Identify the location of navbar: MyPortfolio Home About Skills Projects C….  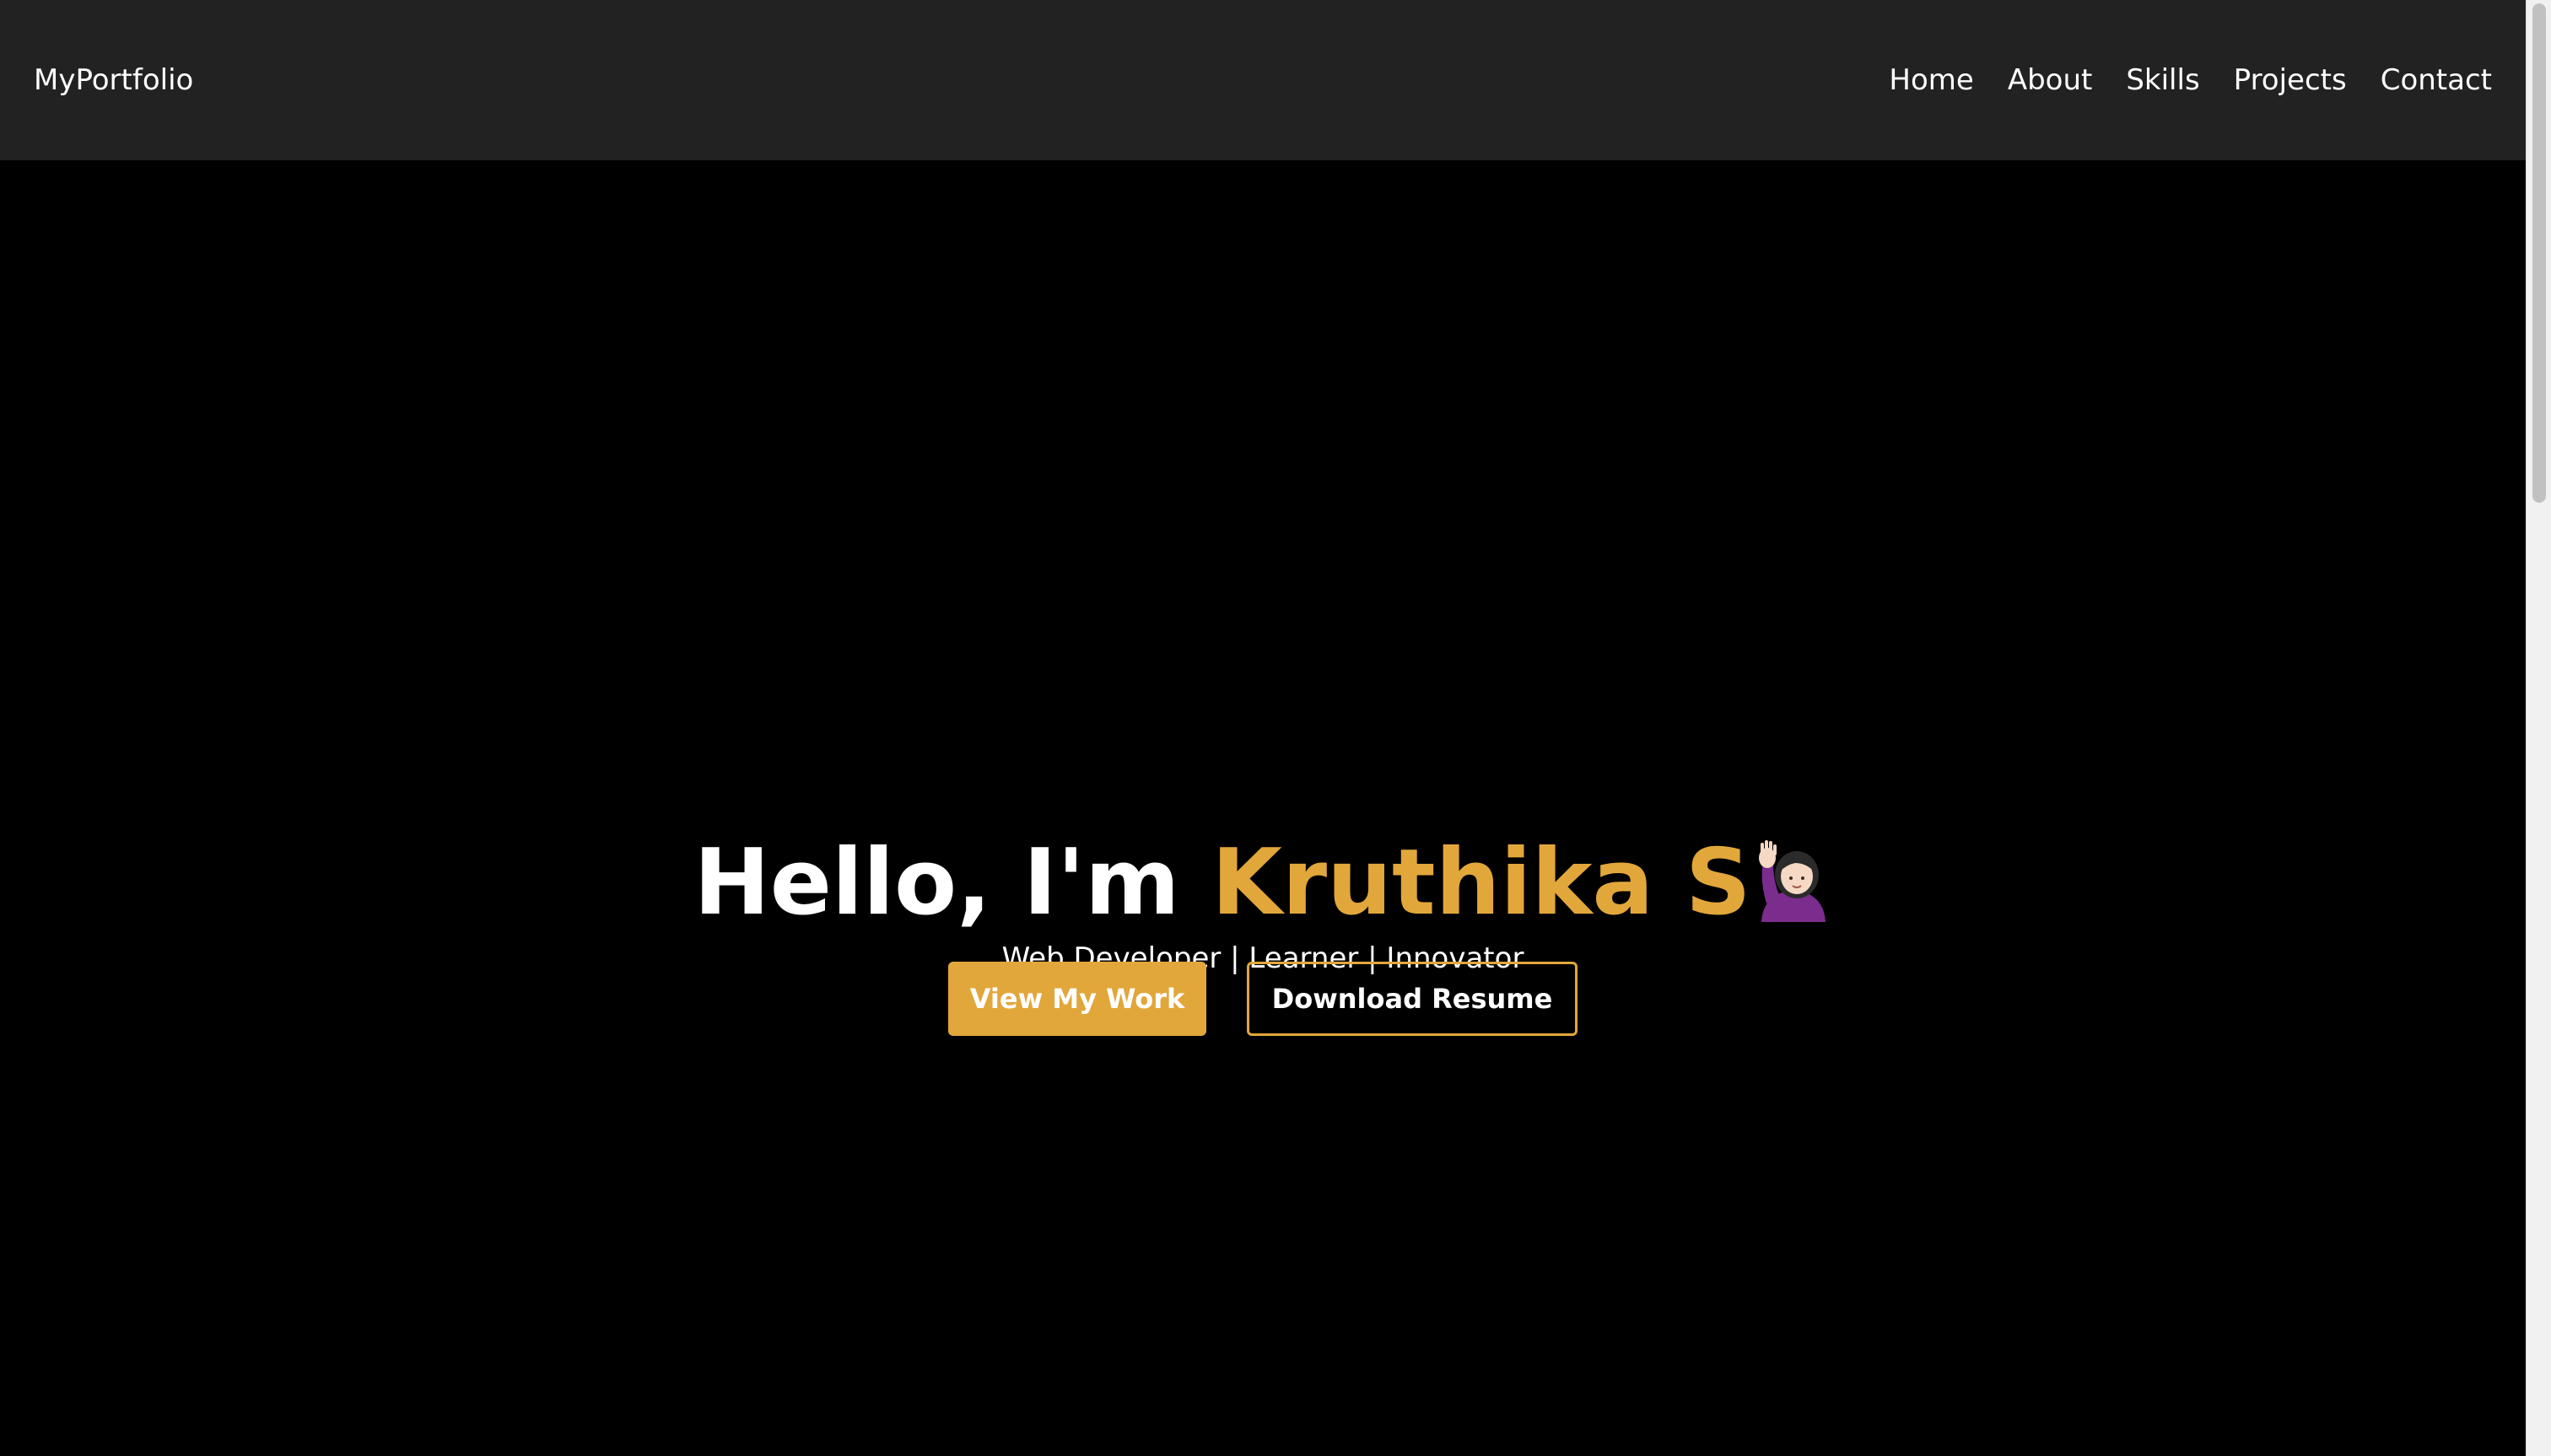
(1263, 80).